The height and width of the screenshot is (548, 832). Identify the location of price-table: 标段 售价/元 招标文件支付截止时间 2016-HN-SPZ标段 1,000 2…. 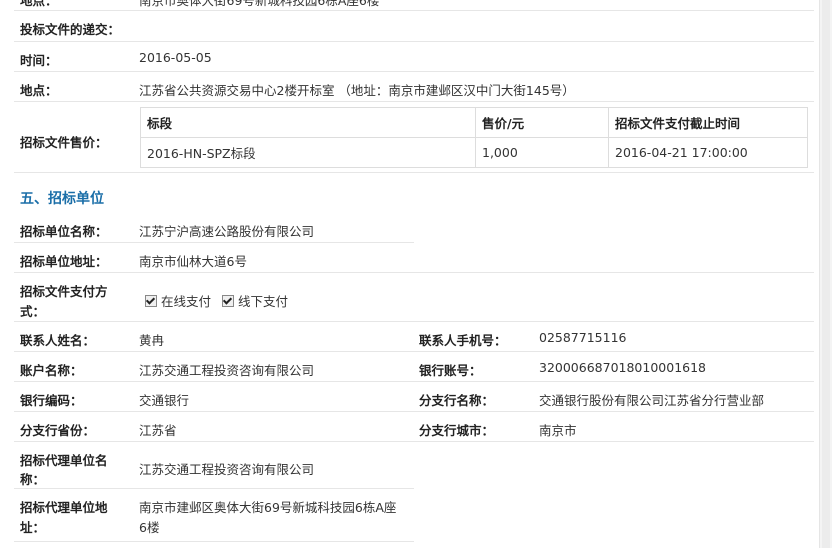
(474, 137).